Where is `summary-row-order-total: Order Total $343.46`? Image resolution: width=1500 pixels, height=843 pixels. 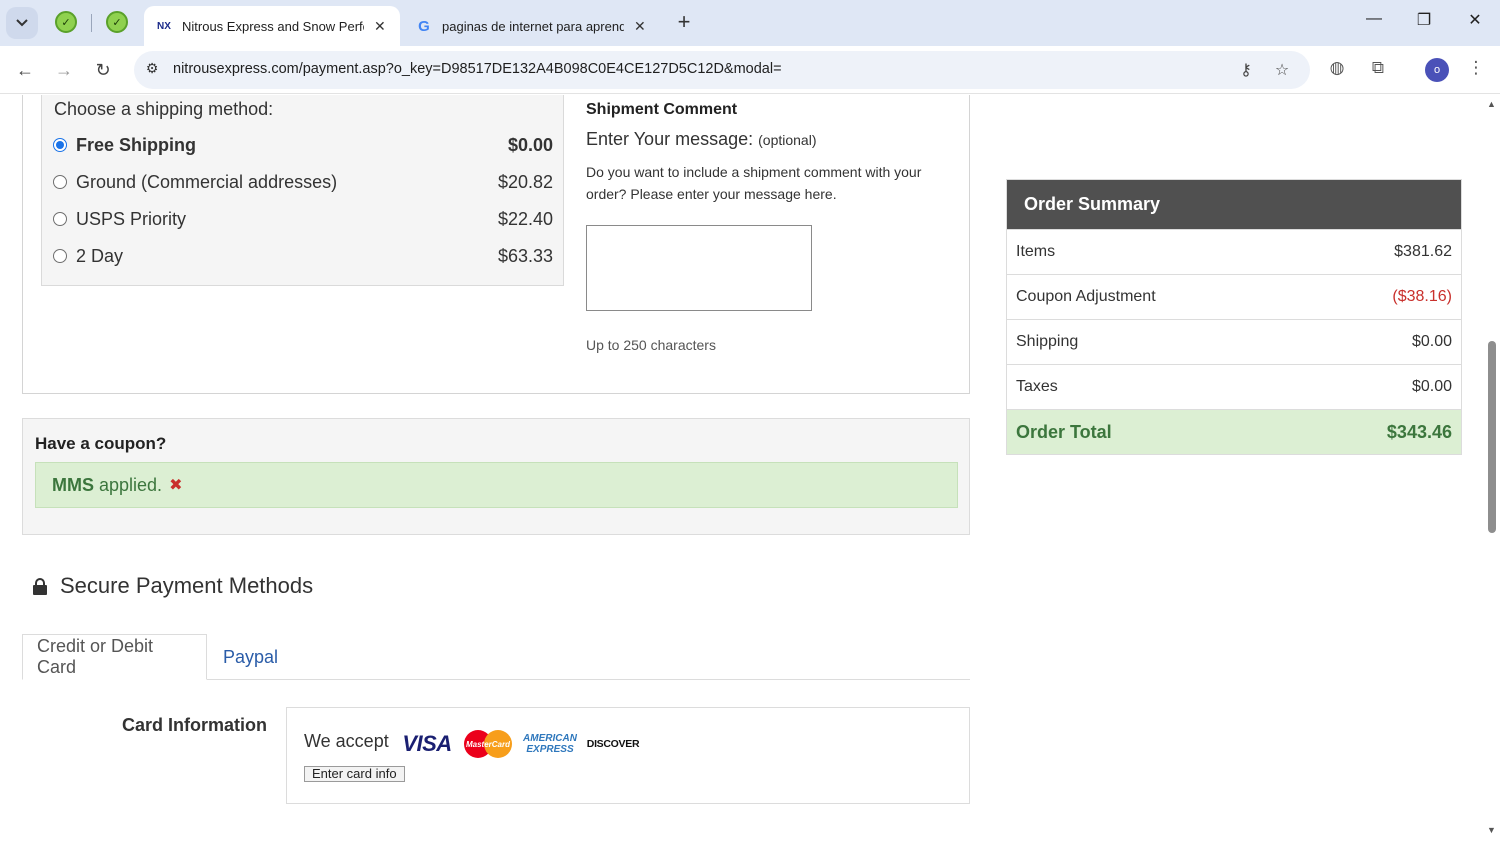
summary-row-order-total: Order Total $343.46 is located at coordinates (1234, 431).